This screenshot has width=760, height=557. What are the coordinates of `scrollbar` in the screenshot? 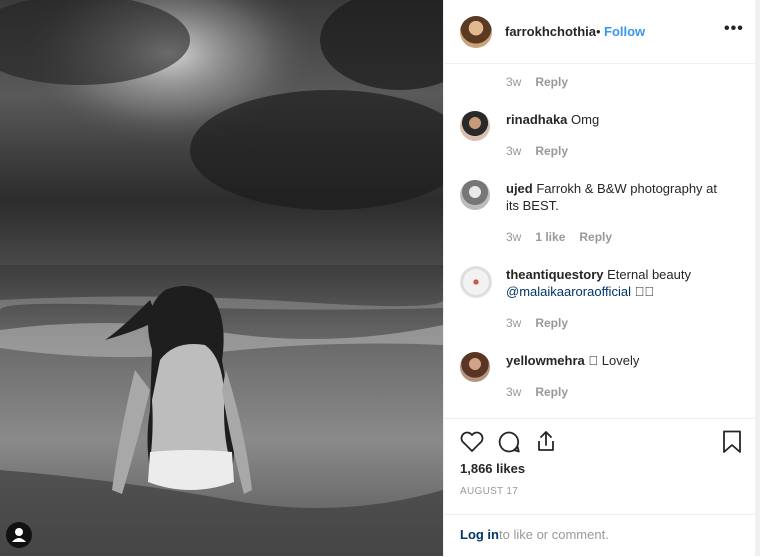 It's located at (757, 278).